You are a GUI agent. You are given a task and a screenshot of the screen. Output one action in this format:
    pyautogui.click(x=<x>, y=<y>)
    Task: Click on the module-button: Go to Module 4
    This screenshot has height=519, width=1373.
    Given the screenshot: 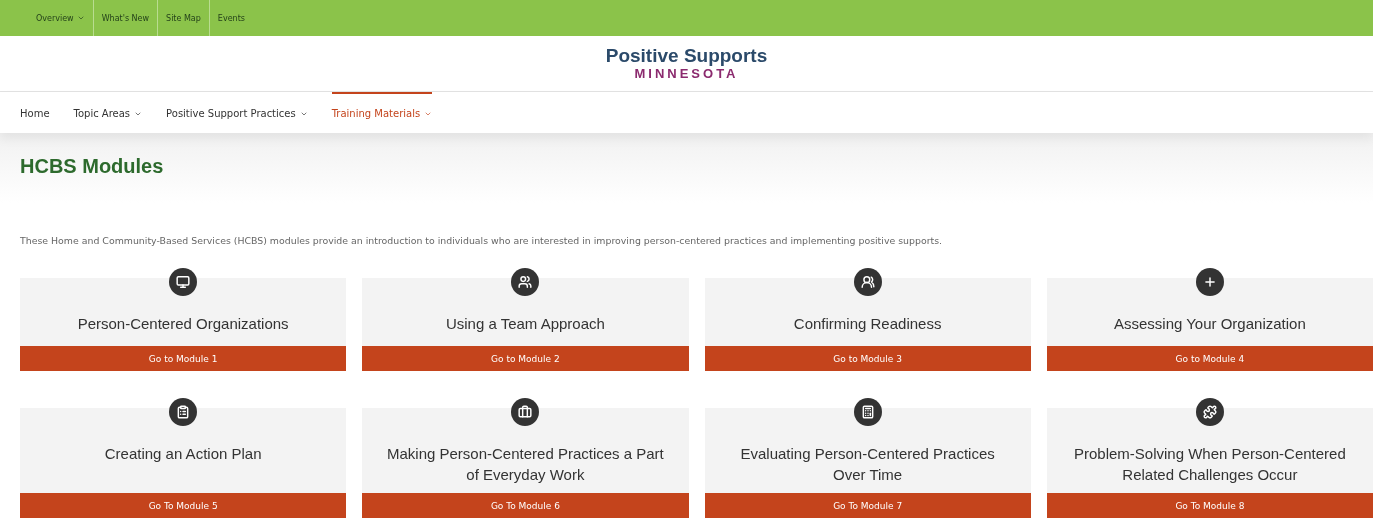 What is the action you would take?
    pyautogui.click(x=1209, y=358)
    